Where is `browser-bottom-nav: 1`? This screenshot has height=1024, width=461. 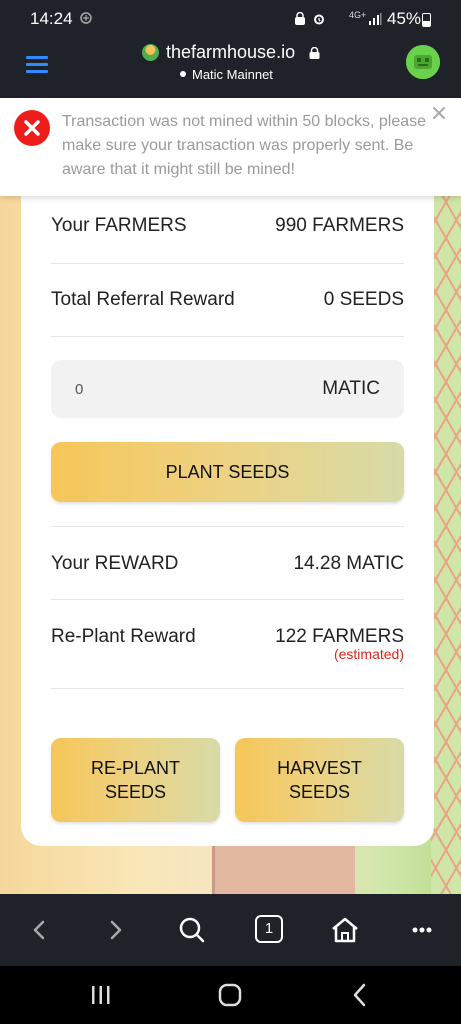 browser-bottom-nav: 1 is located at coordinates (230, 930).